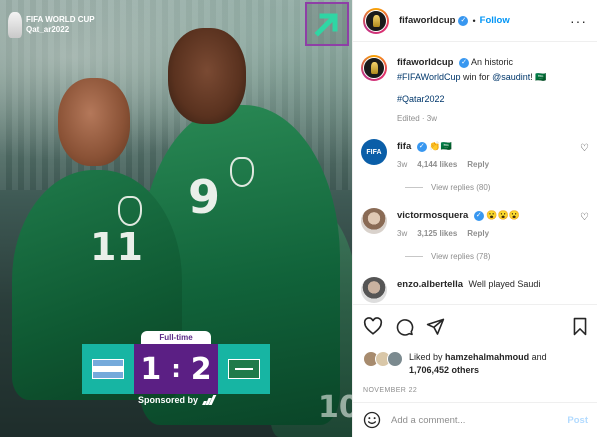 This screenshot has height=437, width=597. What do you see at coordinates (327, 24) in the screenshot?
I see `arrow-up-right-icon` at bounding box center [327, 24].